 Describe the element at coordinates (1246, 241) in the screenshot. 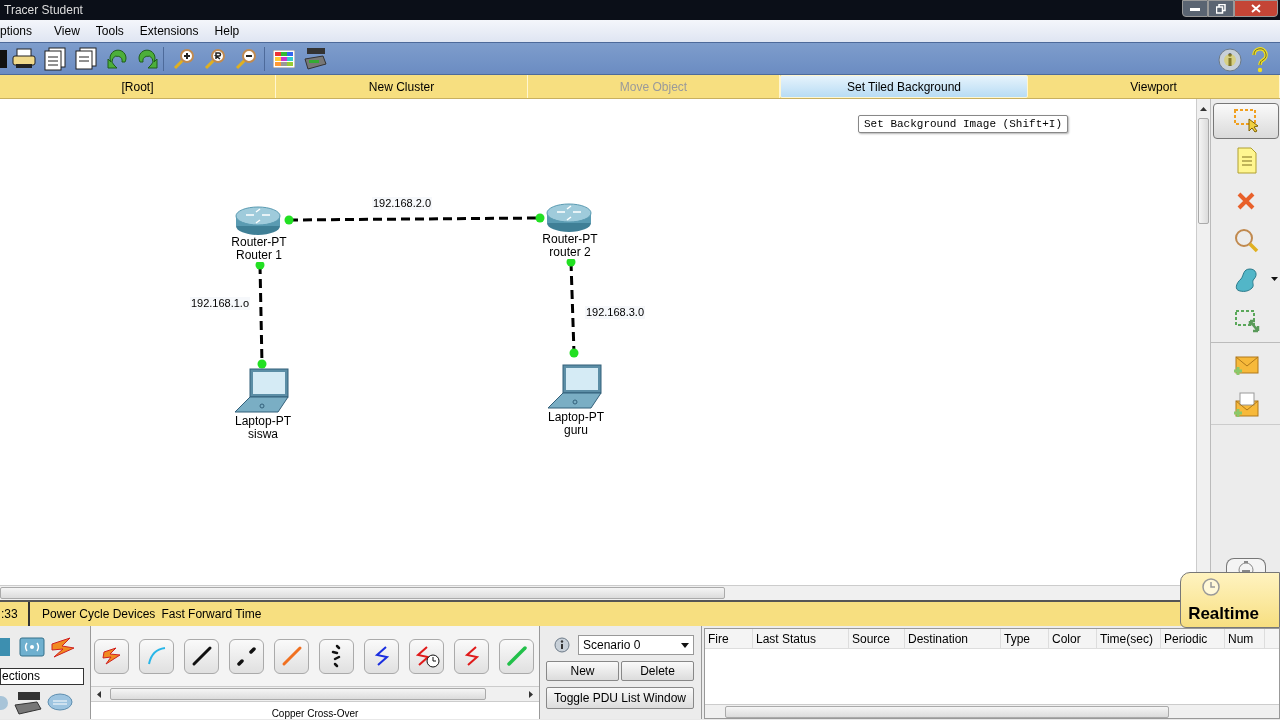

I see `magnifier-icon` at that location.